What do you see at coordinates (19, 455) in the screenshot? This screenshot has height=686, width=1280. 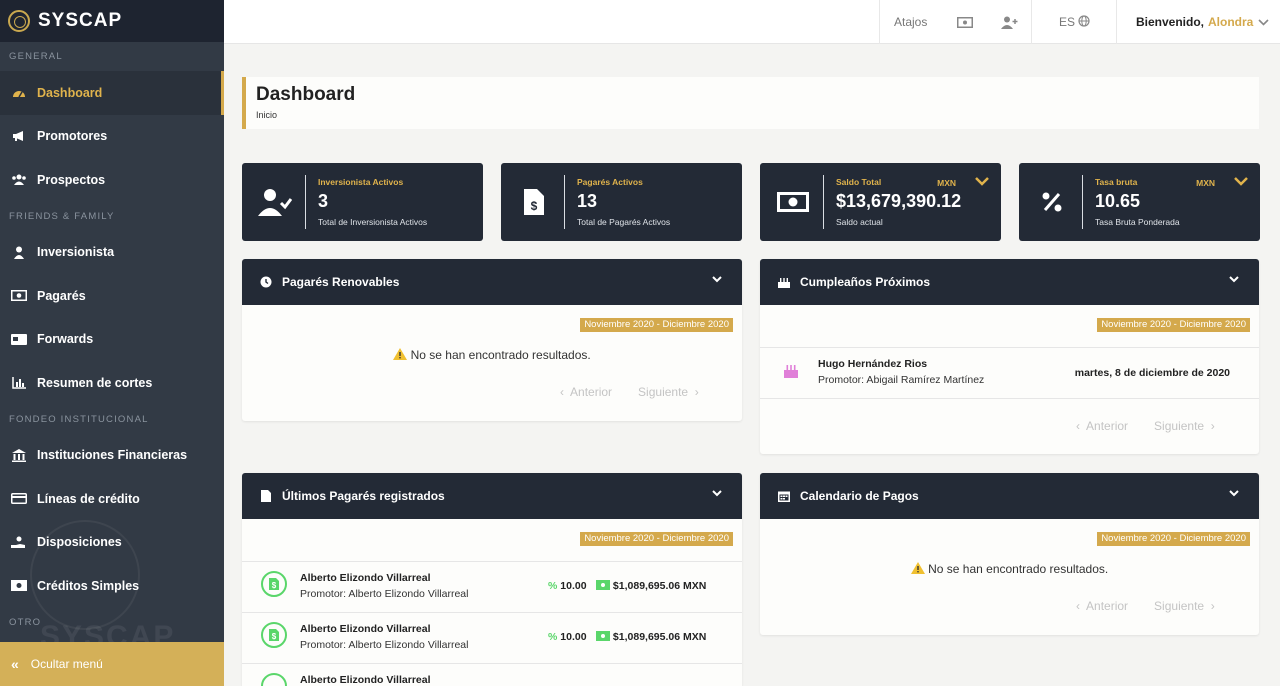 I see `bank-icon` at bounding box center [19, 455].